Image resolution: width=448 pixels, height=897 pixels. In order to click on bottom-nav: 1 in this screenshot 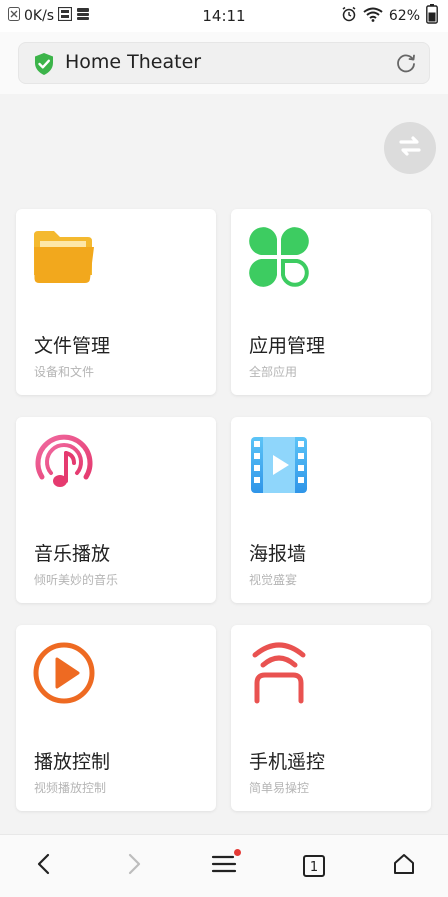, I will do `click(224, 865)`.